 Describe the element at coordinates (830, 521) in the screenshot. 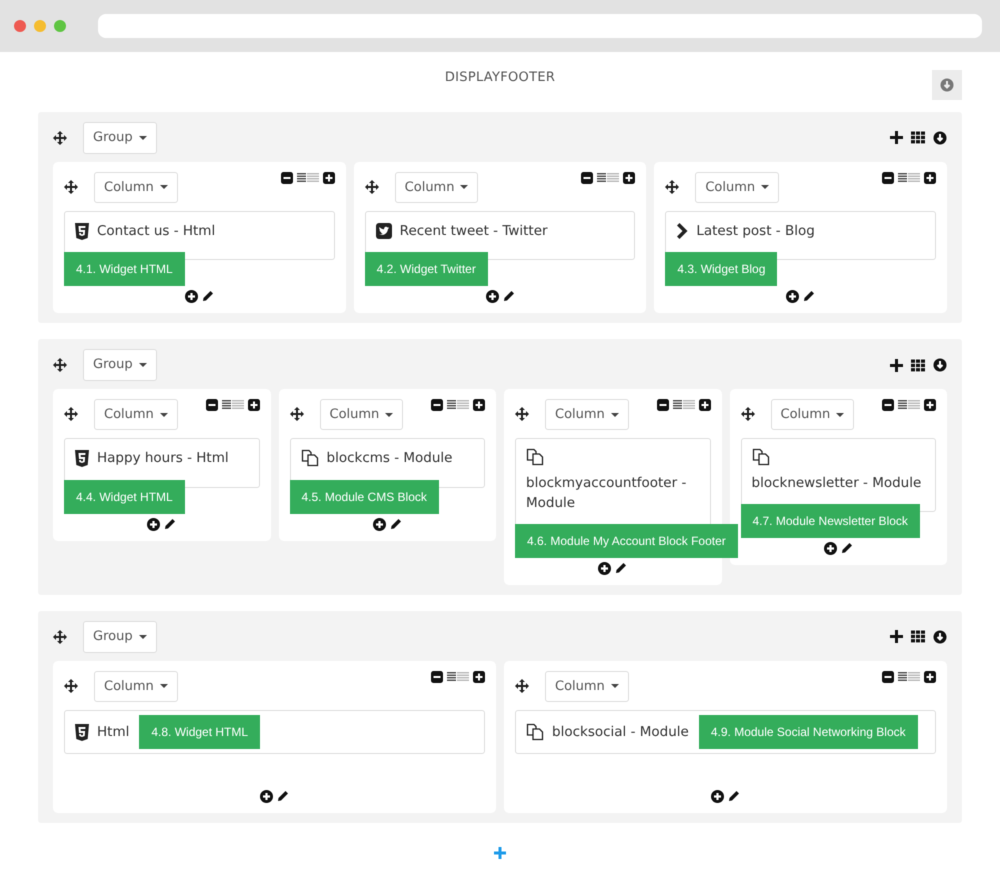

I see `widget-label: 4.7. Module Newsletter Block` at that location.